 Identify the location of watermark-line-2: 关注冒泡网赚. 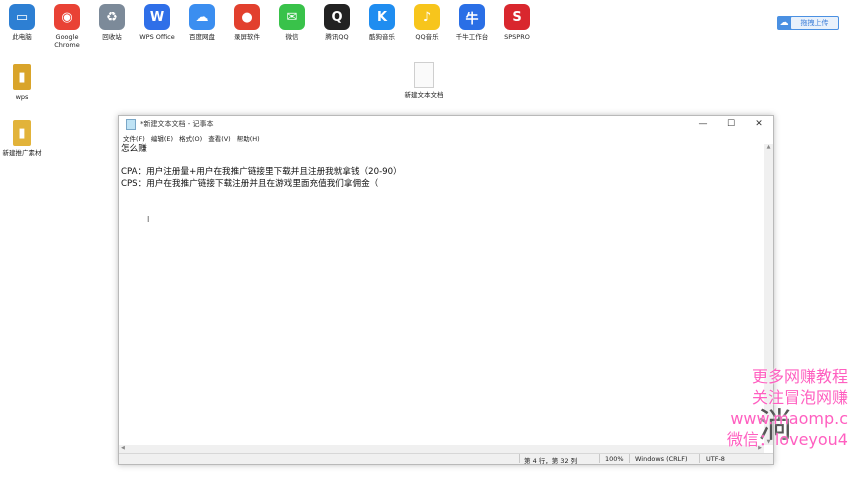
(799, 397).